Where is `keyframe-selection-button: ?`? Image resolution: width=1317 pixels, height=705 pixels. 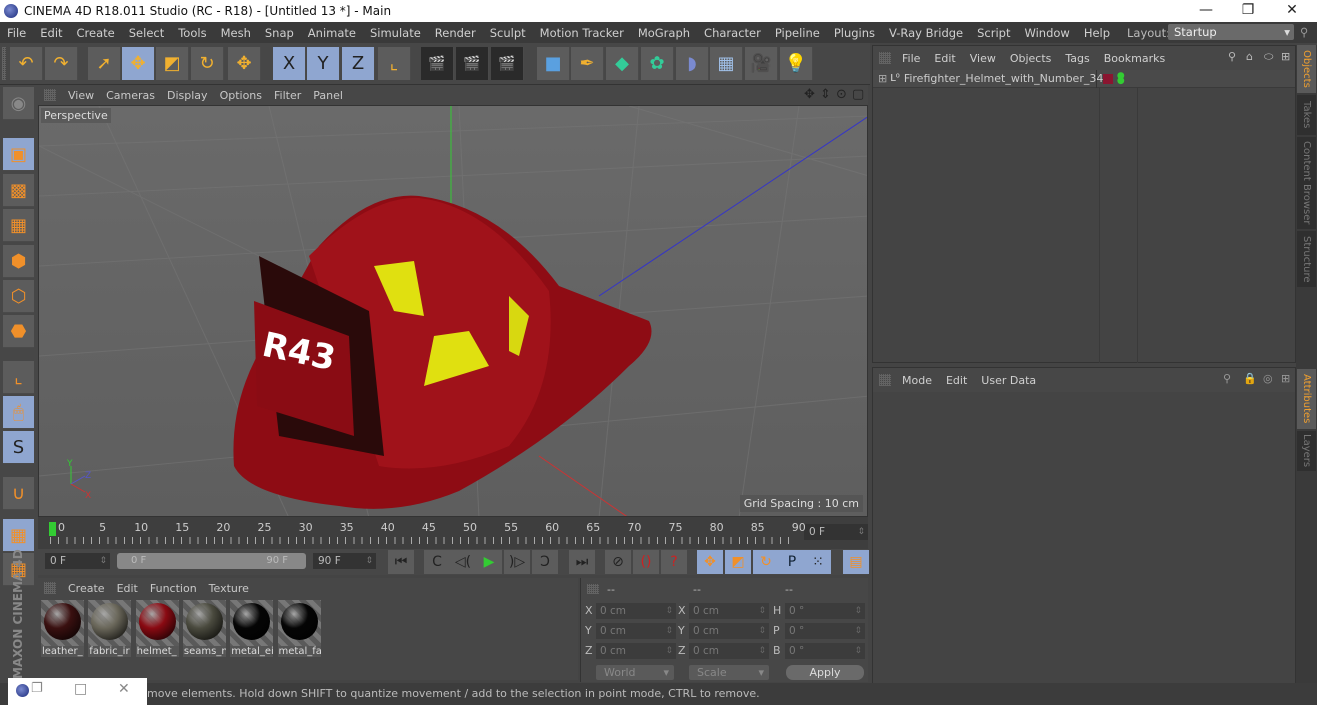 keyframe-selection-button: ? is located at coordinates (674, 562).